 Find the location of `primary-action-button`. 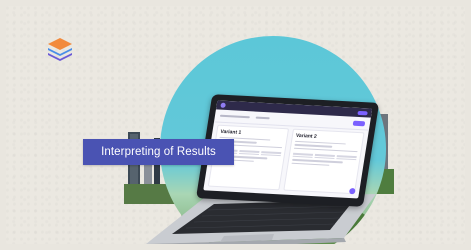

primary-action-button is located at coordinates (359, 123).